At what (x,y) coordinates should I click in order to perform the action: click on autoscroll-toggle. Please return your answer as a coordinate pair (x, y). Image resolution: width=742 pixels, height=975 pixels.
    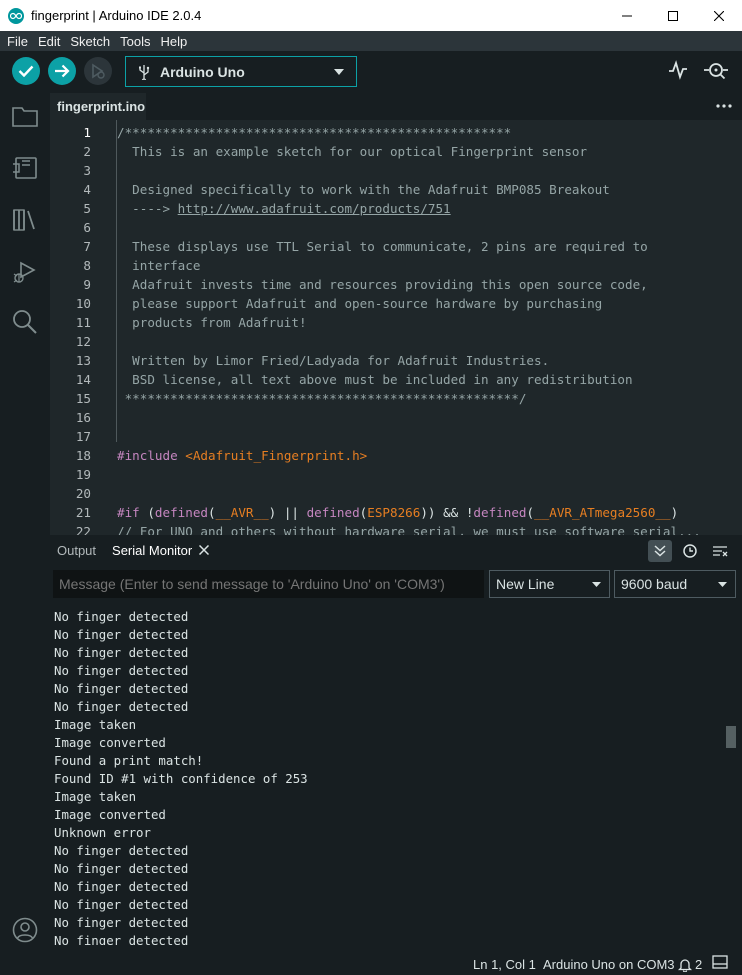
    Looking at the image, I should click on (660, 551).